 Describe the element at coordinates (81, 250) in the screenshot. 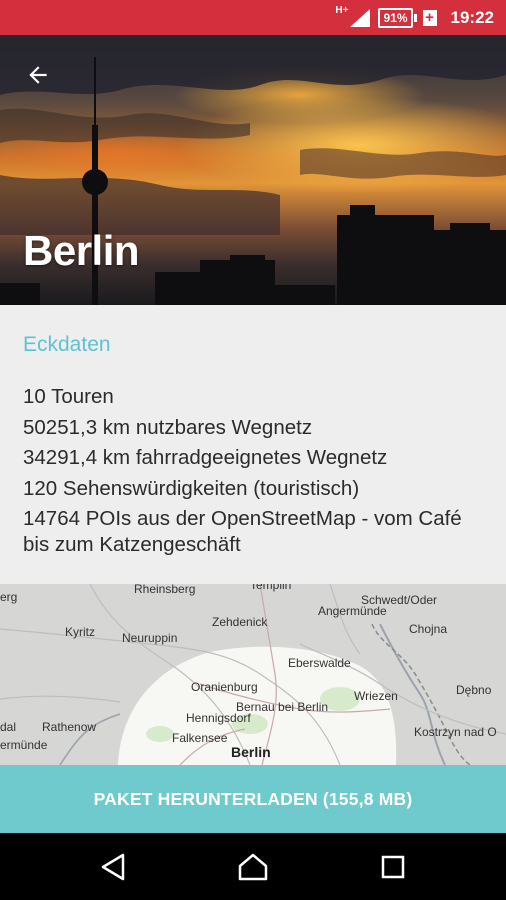

I see `page-title: Berlin` at that location.